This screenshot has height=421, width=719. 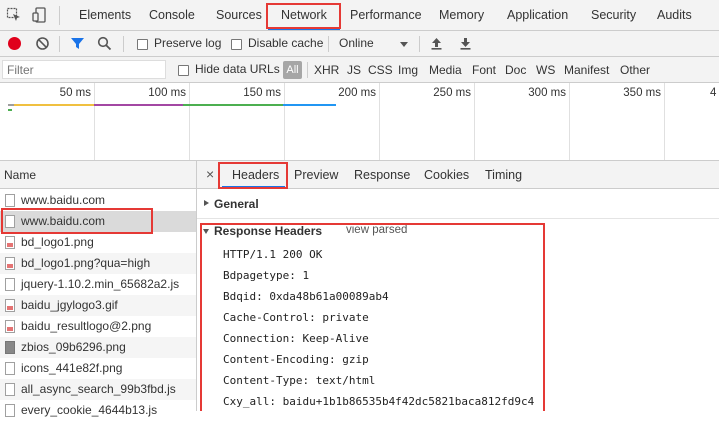 I want to click on tab-console: Console, so click(x=172, y=15).